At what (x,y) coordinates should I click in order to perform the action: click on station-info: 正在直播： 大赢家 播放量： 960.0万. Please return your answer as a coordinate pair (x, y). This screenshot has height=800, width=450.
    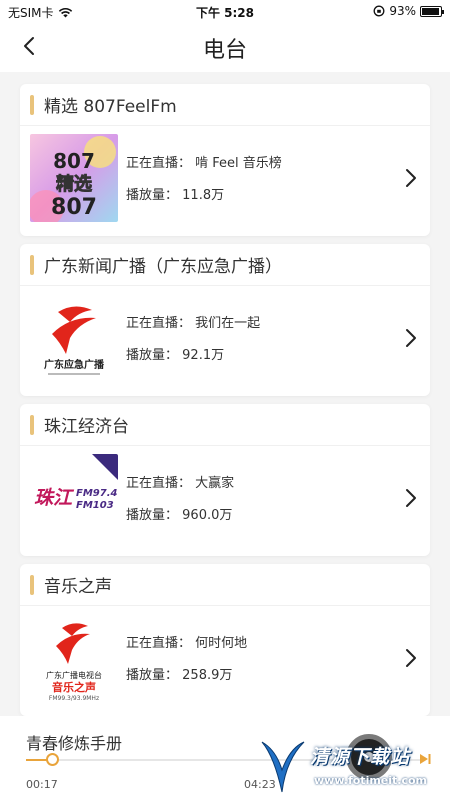
    Looking at the image, I should click on (180, 500).